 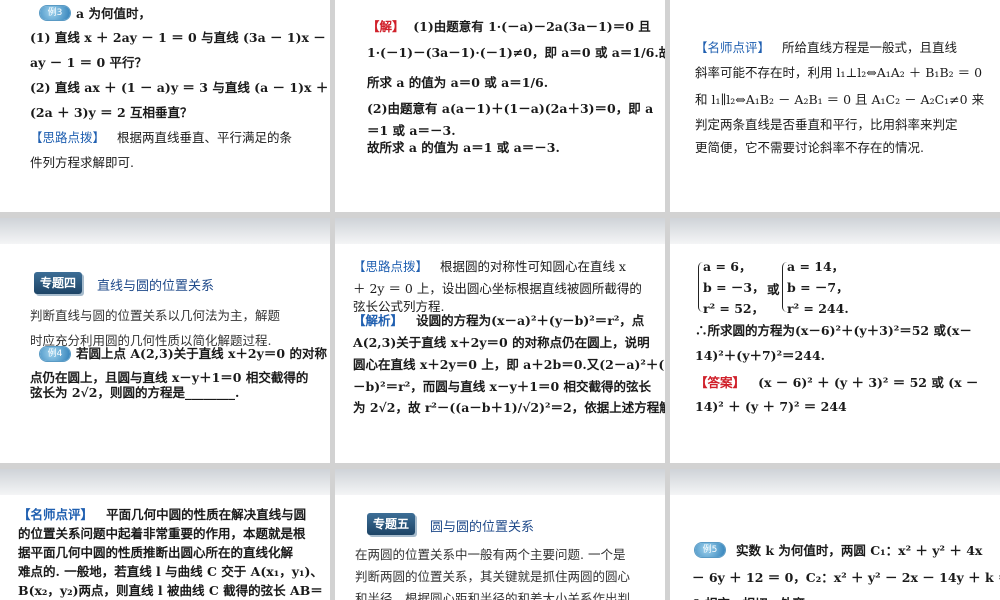 I want to click on solution-line: 【解】 (1)由题意有 1·(－a)－2a(3a－1)＝0 且, so click(x=509, y=26).